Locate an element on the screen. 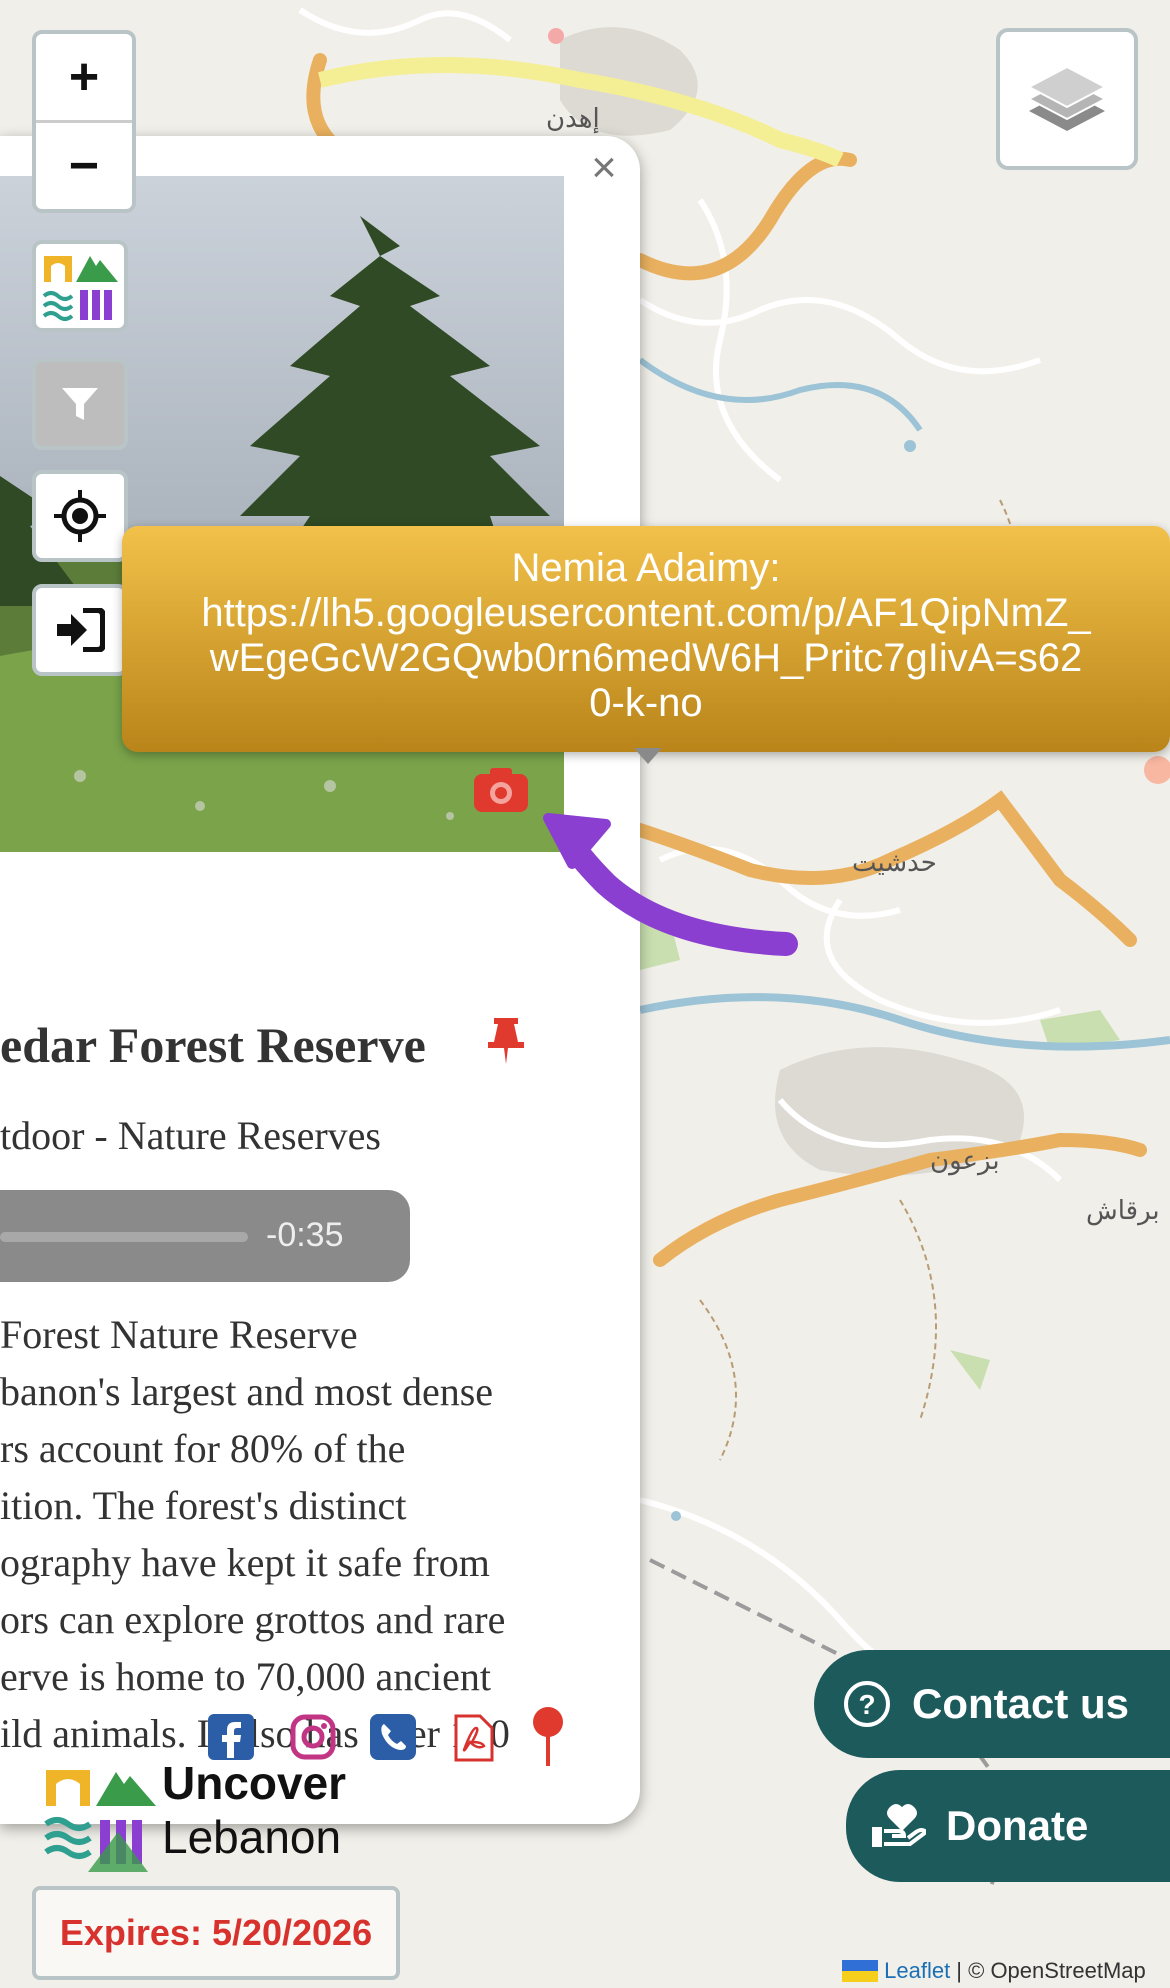  description-line: ors can explore grottos and rare is located at coordinates (253, 1619).